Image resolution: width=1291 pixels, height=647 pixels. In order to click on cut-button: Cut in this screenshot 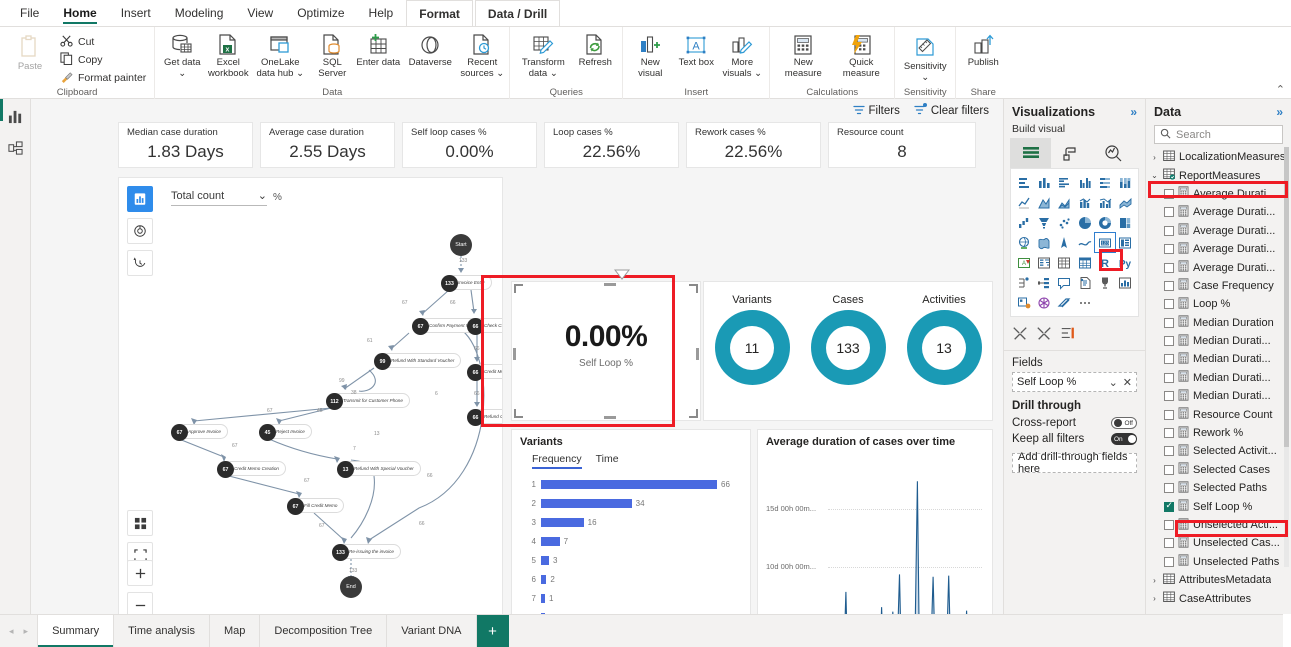, I will do `click(103, 42)`.